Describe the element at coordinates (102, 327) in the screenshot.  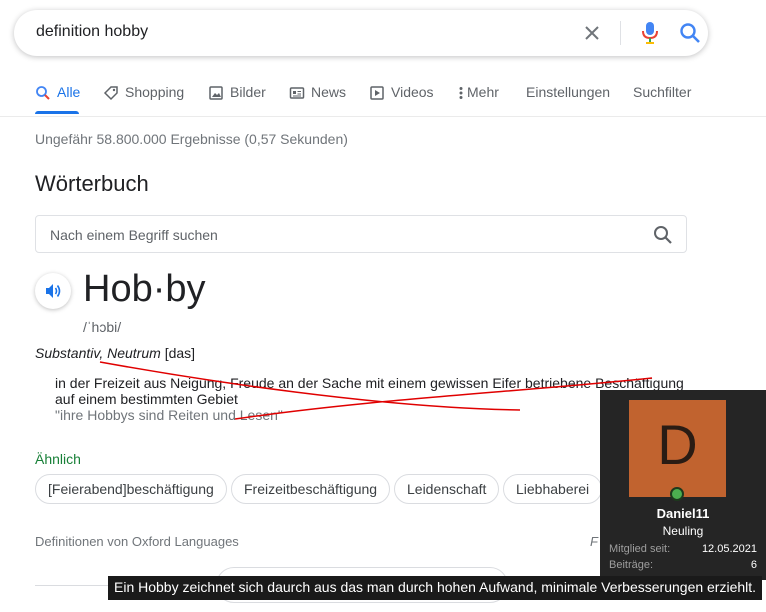
I see `phonetic: /ˈhɔbi/` at that location.